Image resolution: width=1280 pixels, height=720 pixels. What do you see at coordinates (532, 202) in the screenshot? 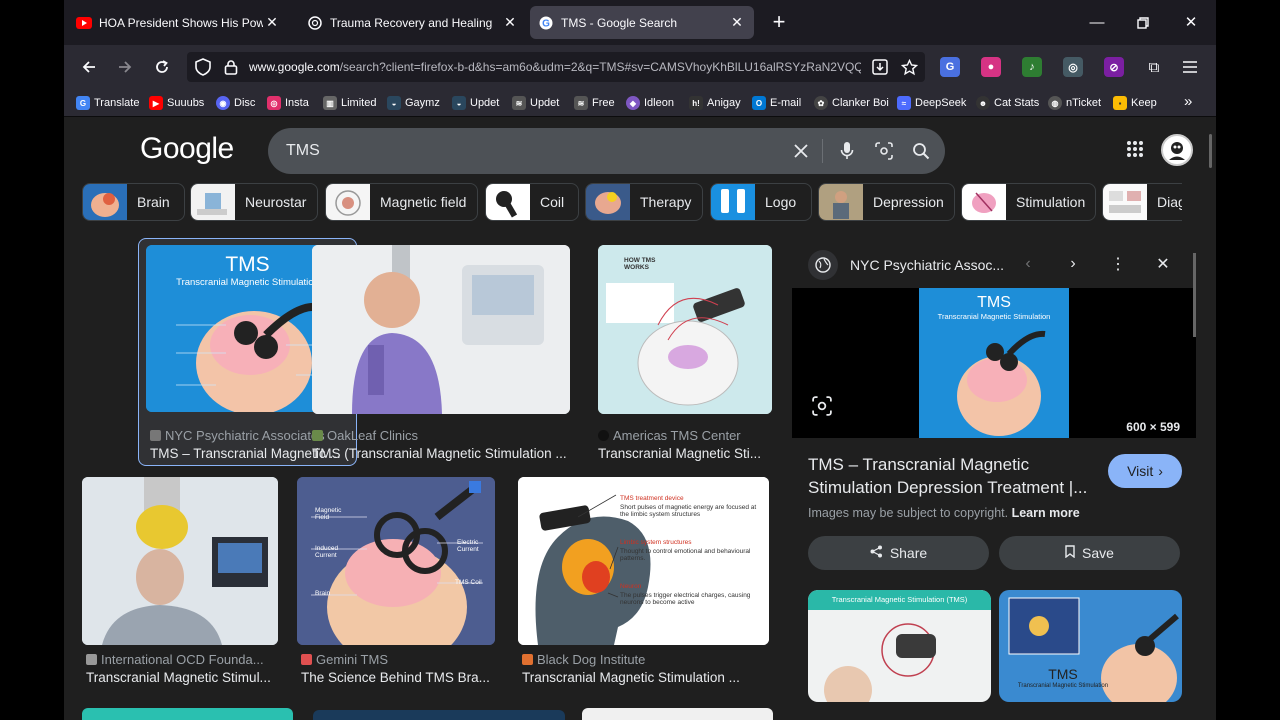
I see `chip-coil: Coil` at bounding box center [532, 202].